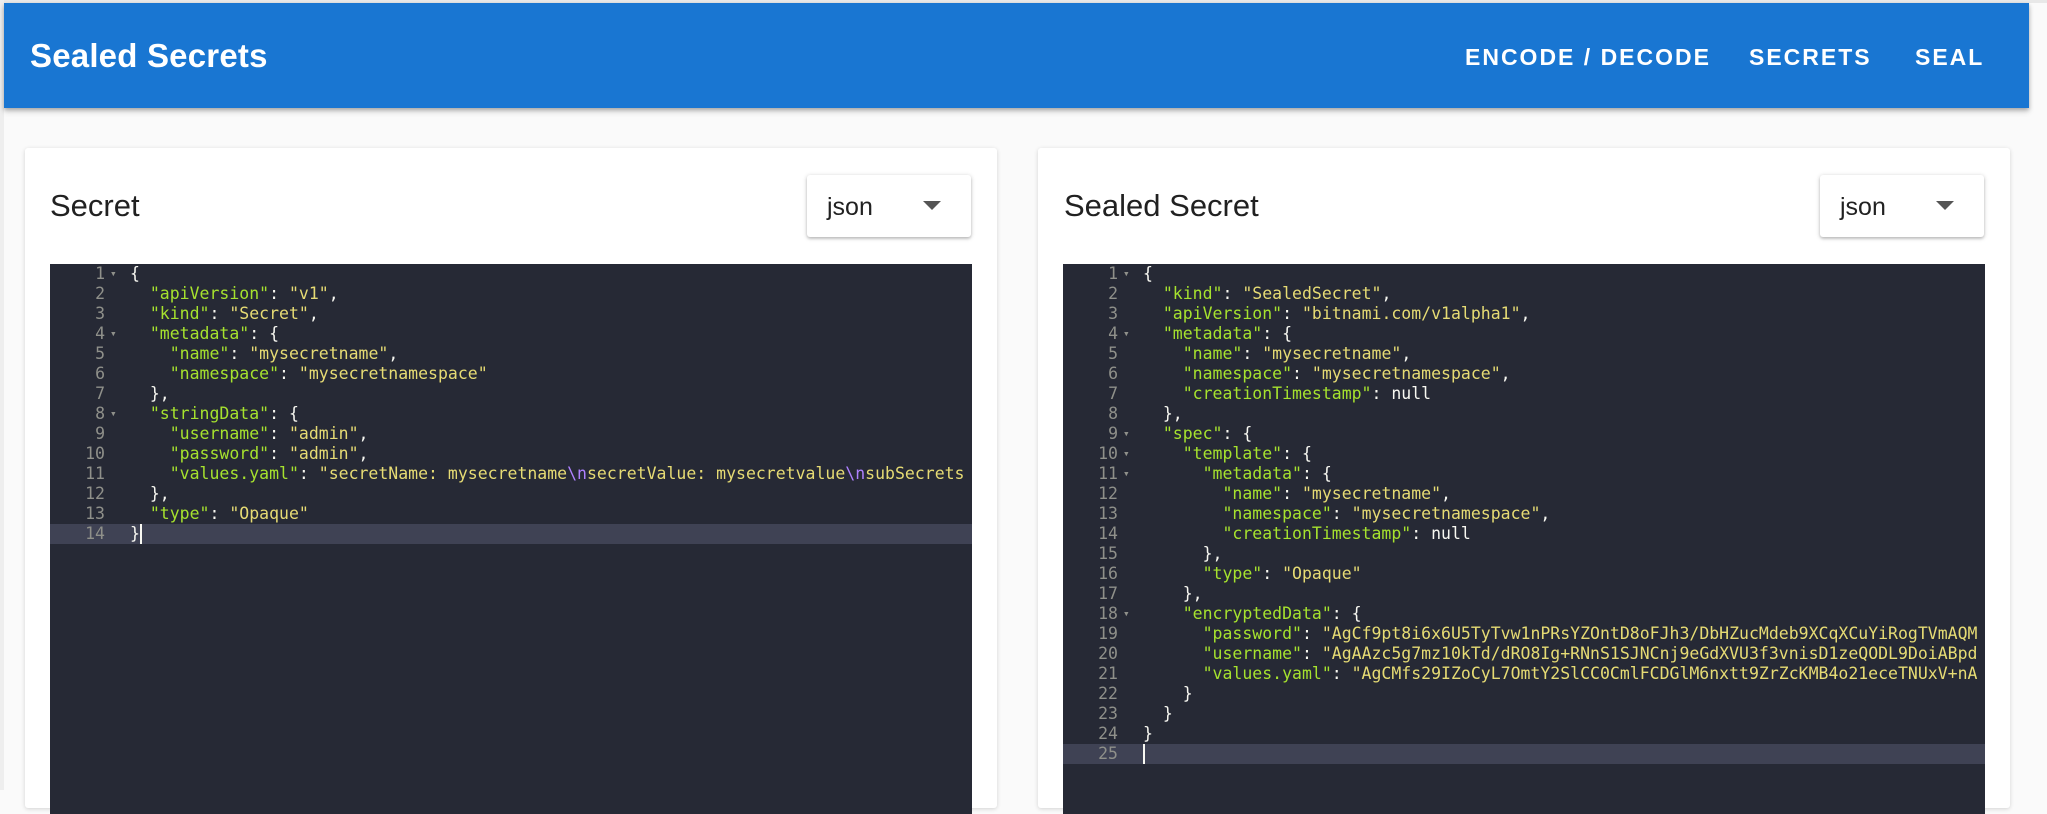  I want to click on app-title: Sealed Secrets, so click(149, 55).